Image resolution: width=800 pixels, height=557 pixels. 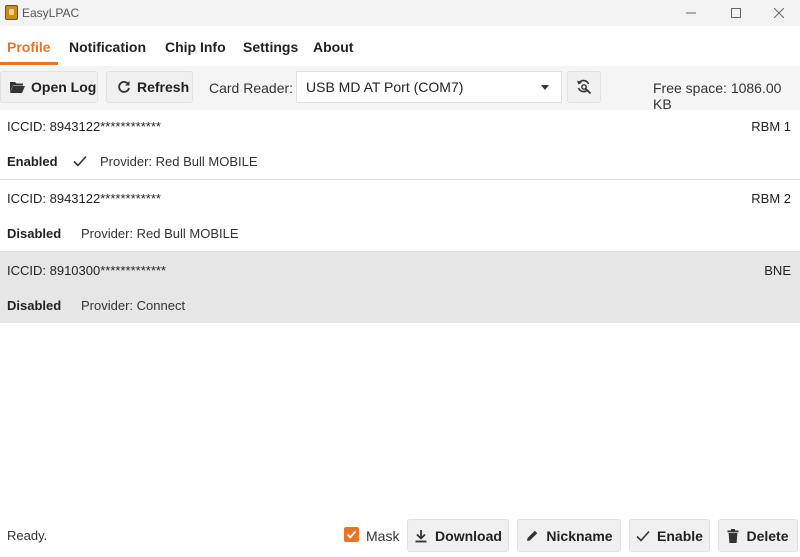 What do you see at coordinates (771, 126) in the screenshot?
I see `profile-nickname: RBM 1` at bounding box center [771, 126].